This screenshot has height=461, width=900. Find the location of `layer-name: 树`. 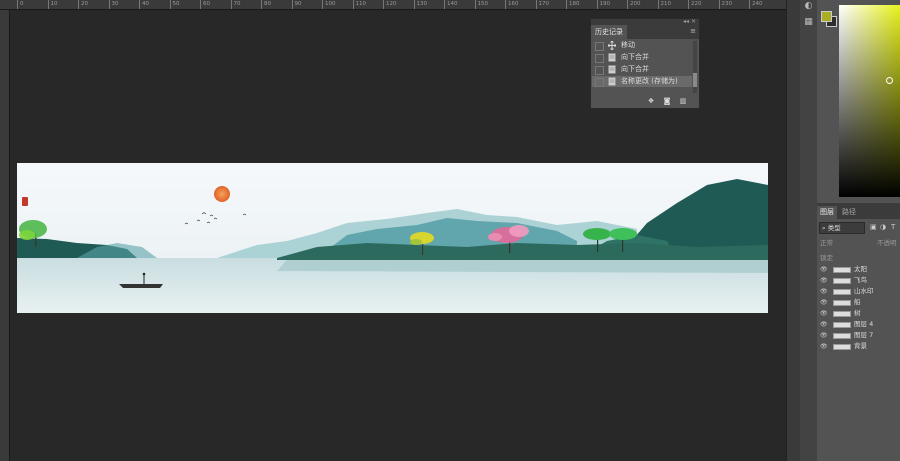

layer-name: 树 is located at coordinates (857, 313).